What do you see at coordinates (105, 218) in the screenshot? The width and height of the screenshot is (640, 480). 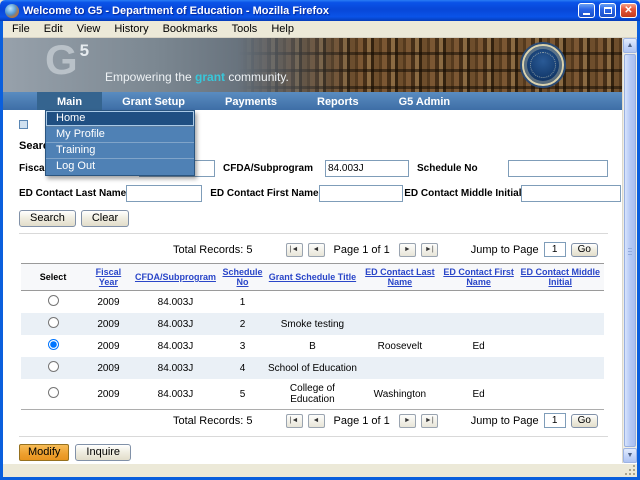 I see `clear-button: Clear` at bounding box center [105, 218].